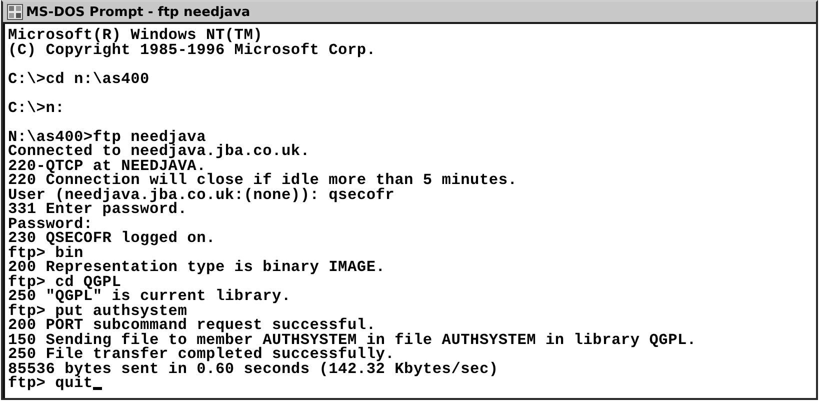 This screenshot has width=821, height=410. What do you see at coordinates (197, 267) in the screenshot?
I see `console-line: 200 Representation type is binary IMAGE.` at bounding box center [197, 267].